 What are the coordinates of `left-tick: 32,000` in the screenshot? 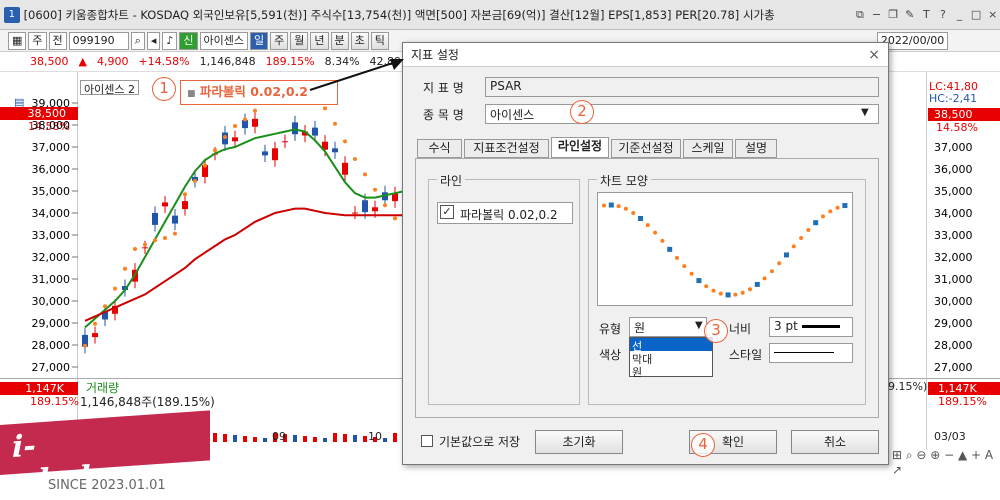 It's located at (51, 257).